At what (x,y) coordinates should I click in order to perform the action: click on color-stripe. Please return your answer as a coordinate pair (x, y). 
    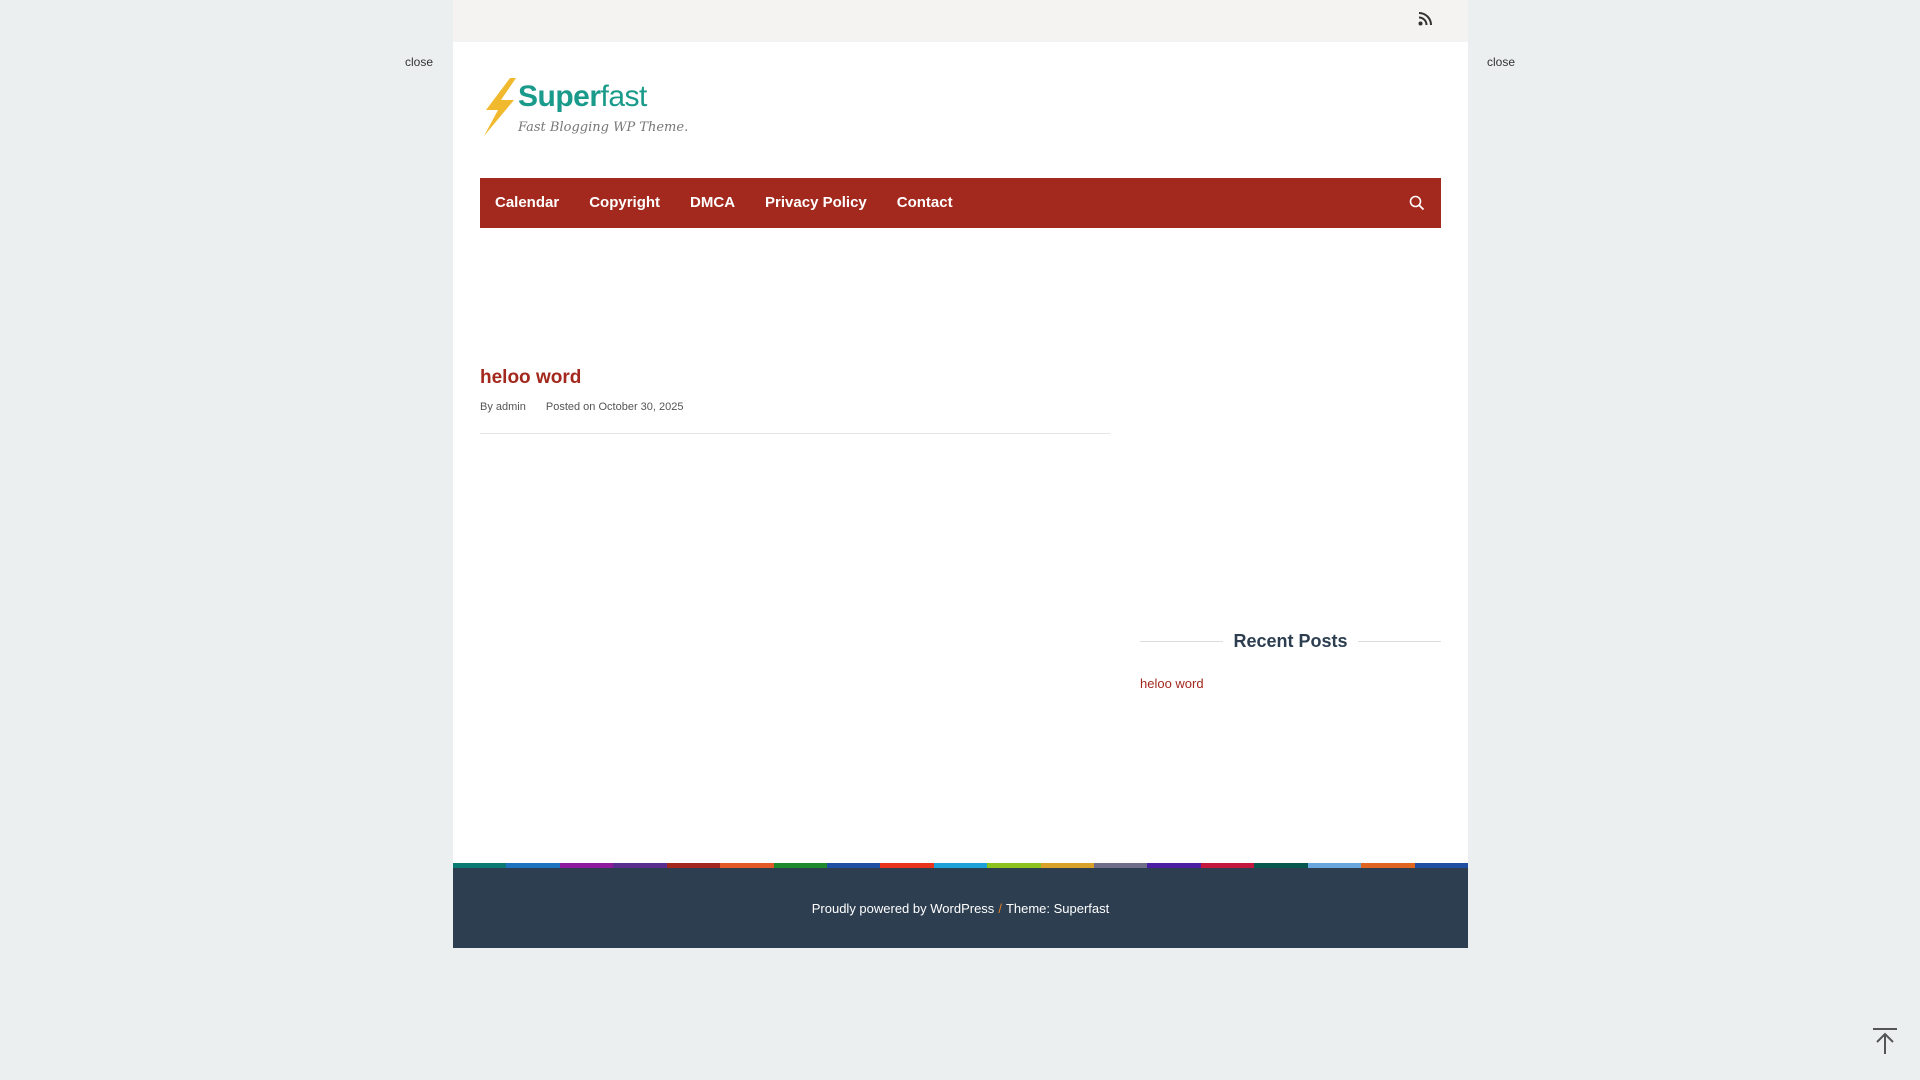
    Looking at the image, I should click on (961, 865).